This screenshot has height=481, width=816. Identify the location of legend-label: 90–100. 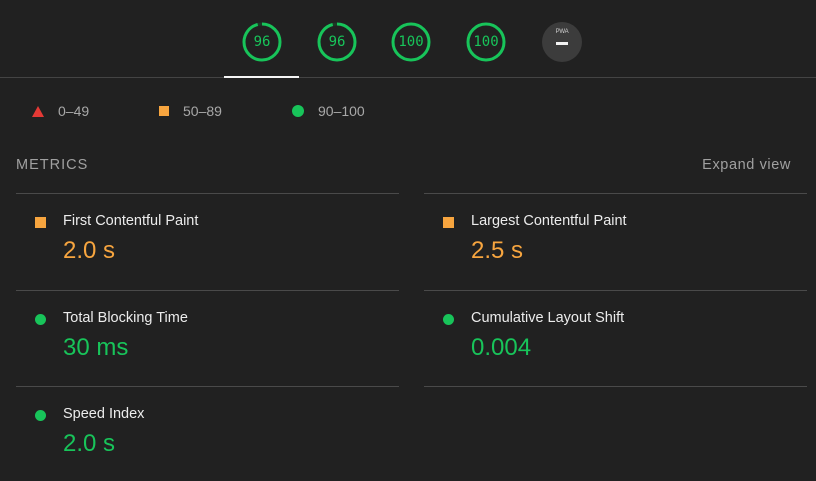
(341, 111).